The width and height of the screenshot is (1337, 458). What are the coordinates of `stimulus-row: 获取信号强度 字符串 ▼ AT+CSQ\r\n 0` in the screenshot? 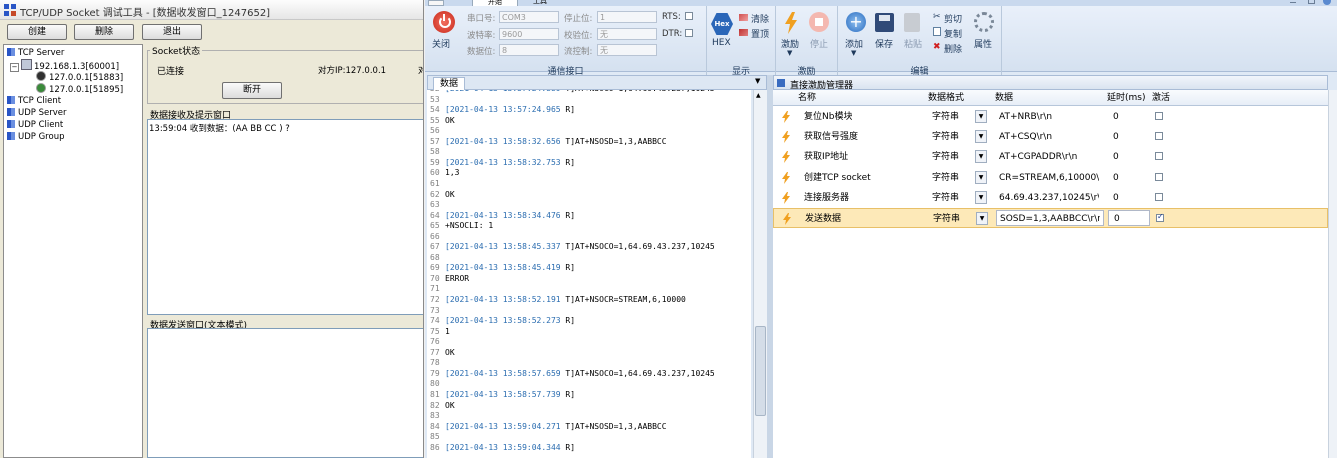 It's located at (1050, 137).